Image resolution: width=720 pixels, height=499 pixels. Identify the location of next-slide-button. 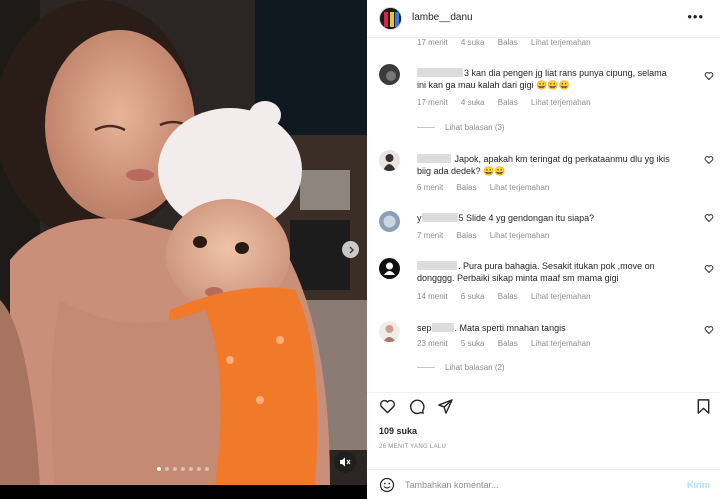
(350, 249).